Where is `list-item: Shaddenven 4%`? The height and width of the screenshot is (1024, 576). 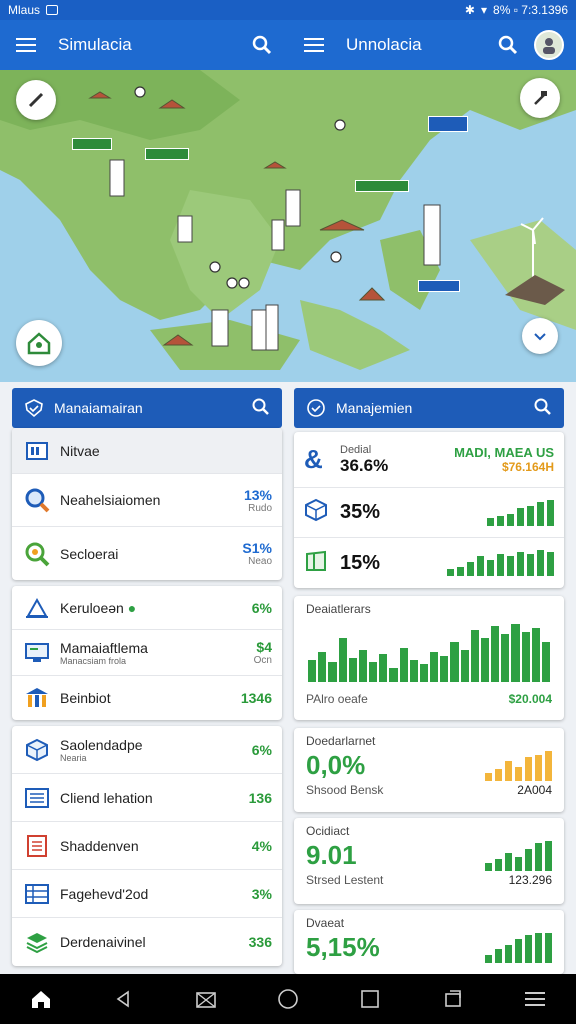
list-item: Shaddenven 4% is located at coordinates (147, 846).